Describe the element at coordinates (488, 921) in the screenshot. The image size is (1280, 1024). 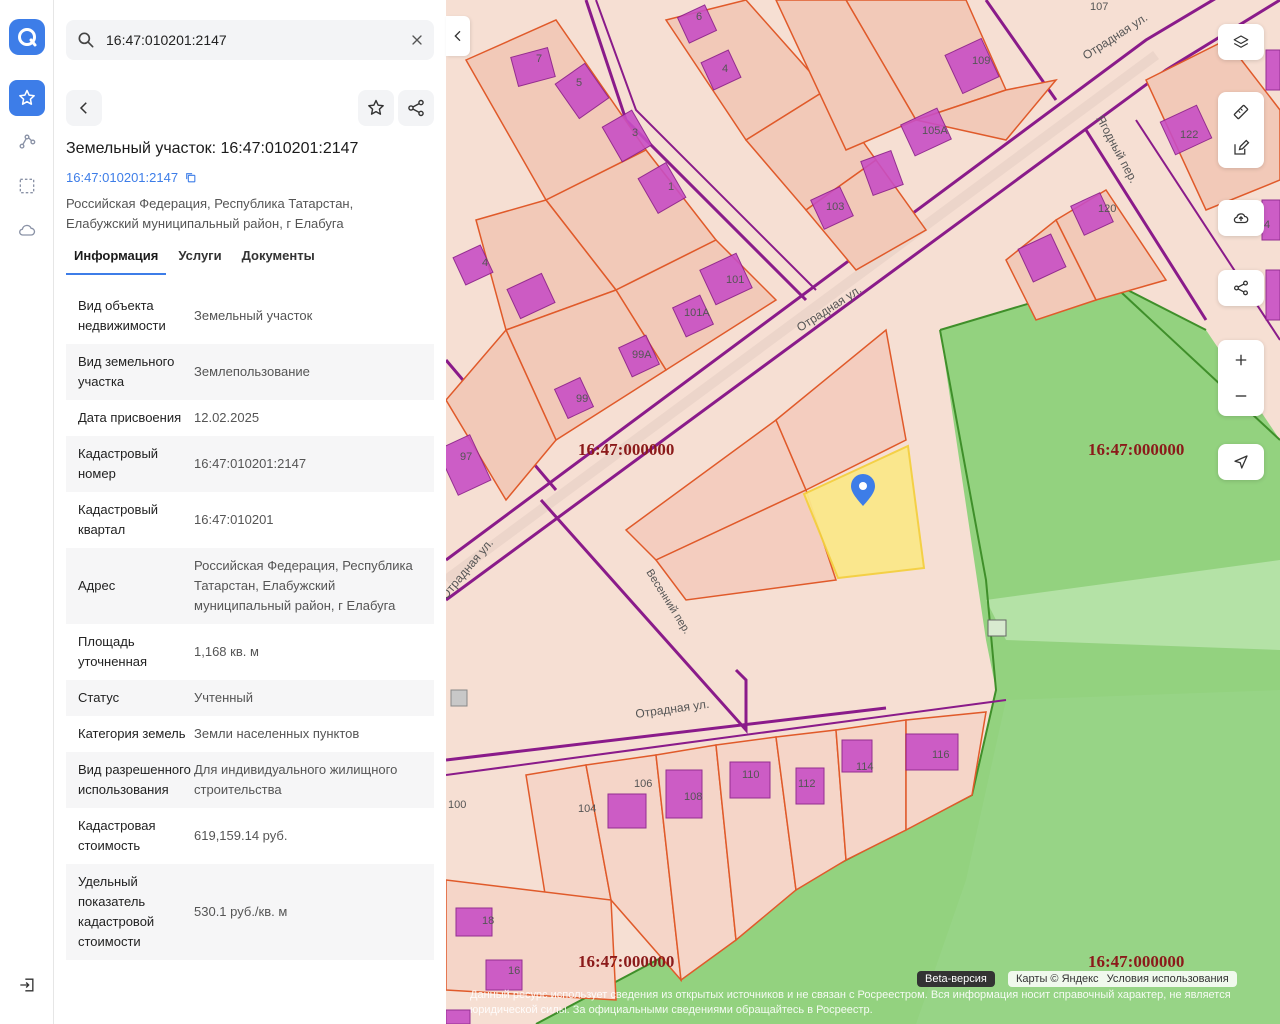
I see `house-number: 18` at that location.